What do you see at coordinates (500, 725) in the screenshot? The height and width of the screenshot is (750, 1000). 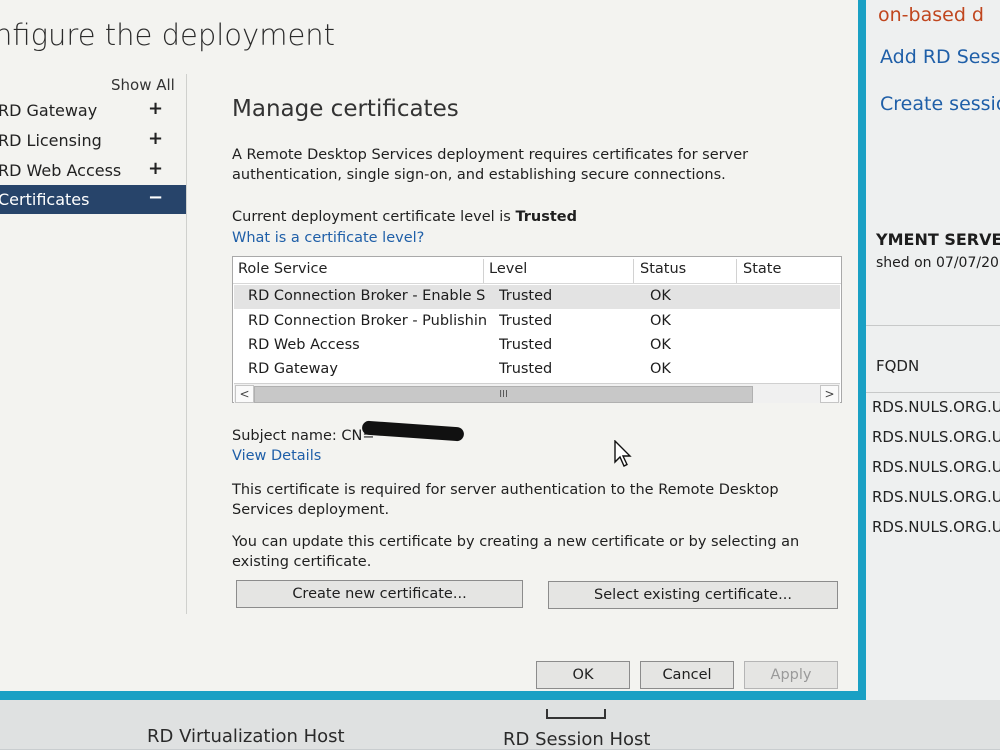 I see `background-bottom-panel: RD Virtualization Host RD Session Host` at bounding box center [500, 725].